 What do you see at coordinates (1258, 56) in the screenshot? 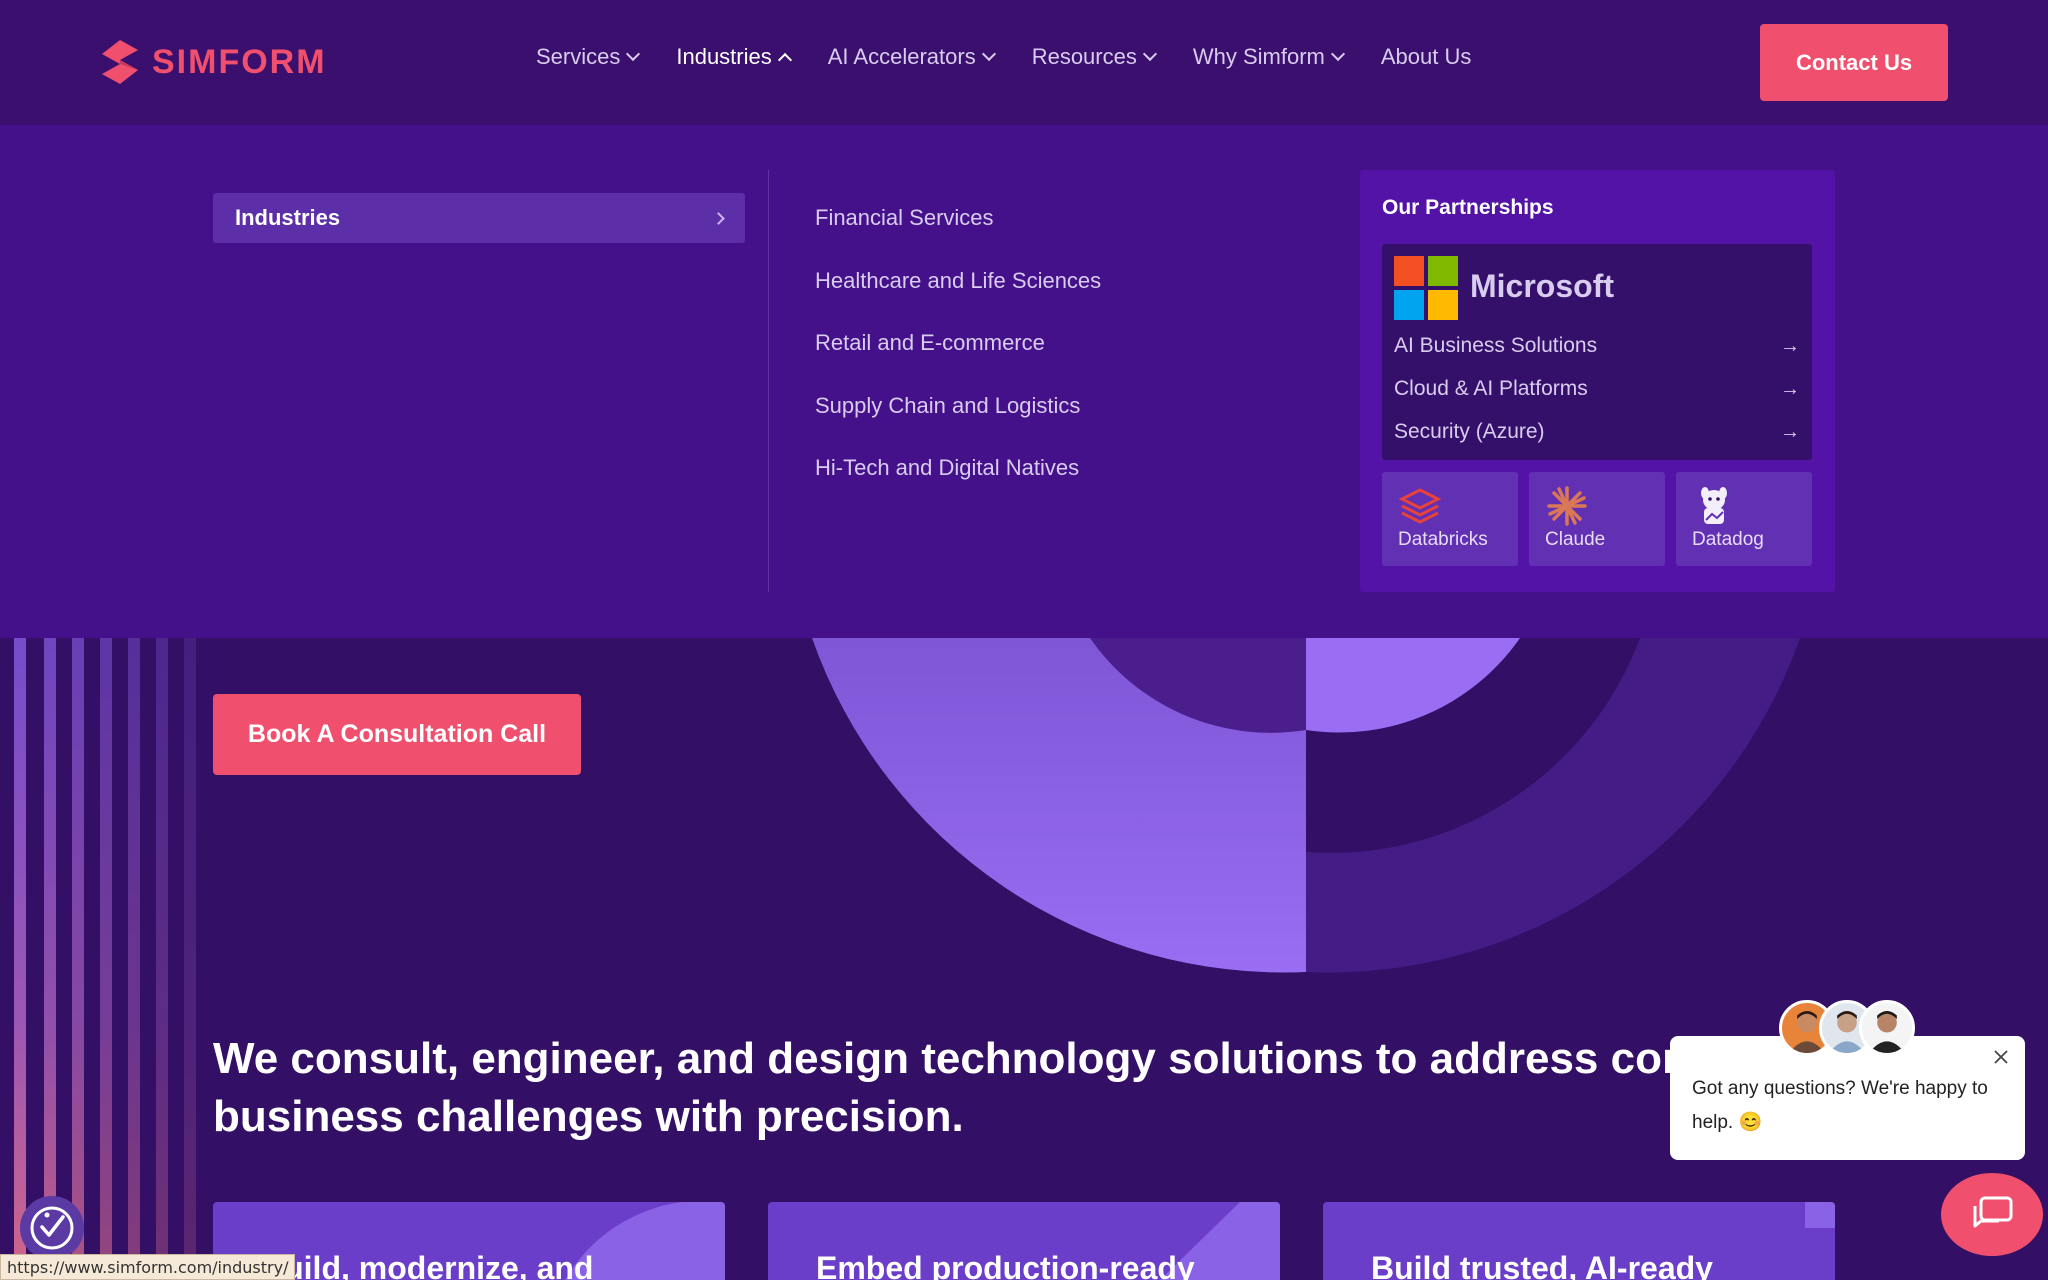
I see `nav-why-simform-label: Why Simform` at bounding box center [1258, 56].